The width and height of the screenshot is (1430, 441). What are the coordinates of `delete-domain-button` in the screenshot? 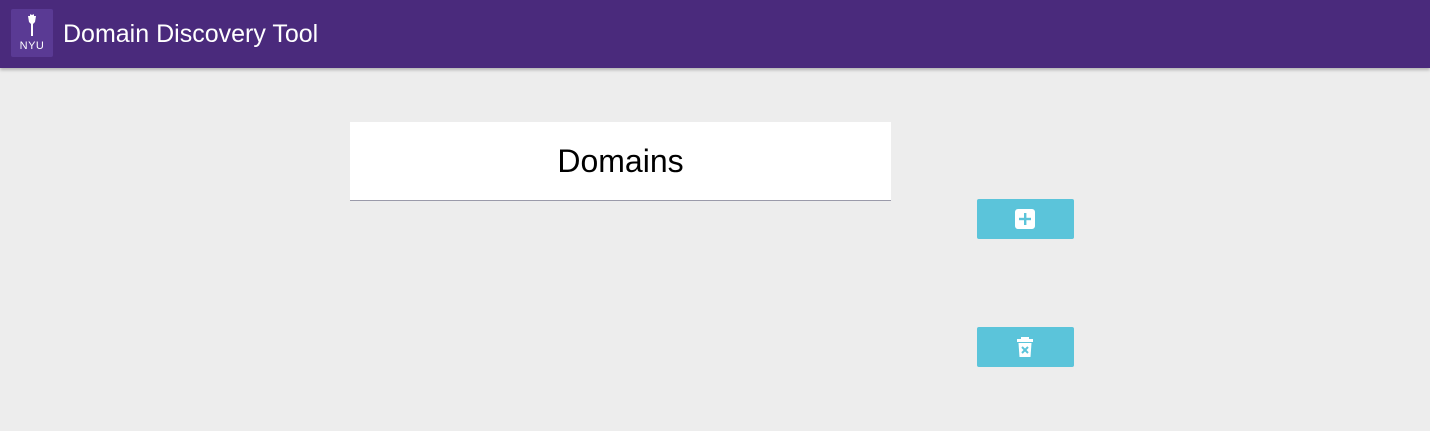 It's located at (1025, 347).